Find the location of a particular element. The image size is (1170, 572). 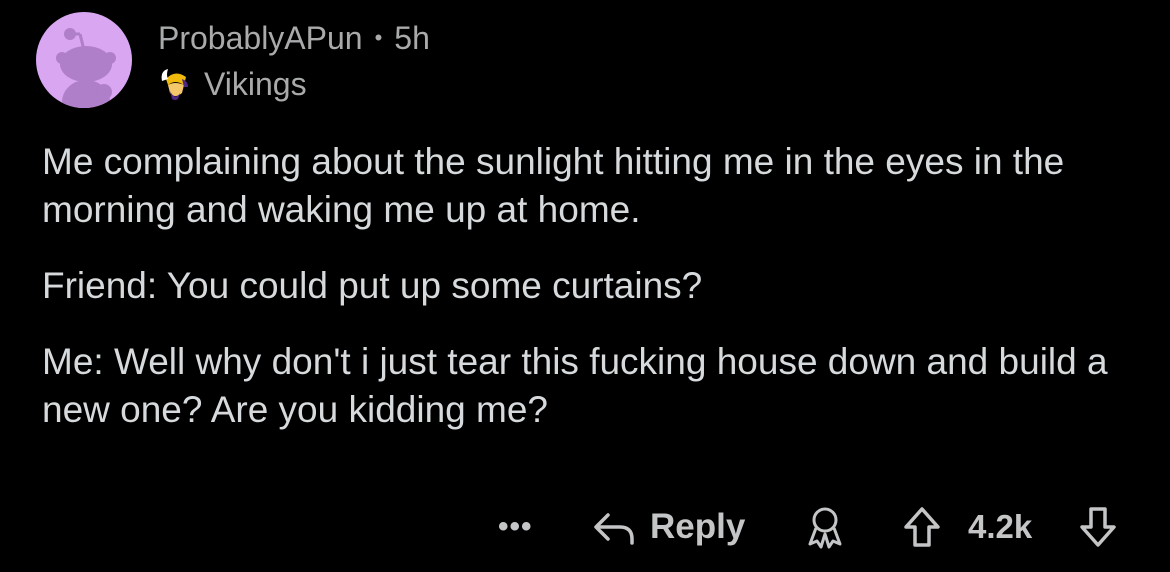

downvote-arrow-icon is located at coordinates (1098, 527).